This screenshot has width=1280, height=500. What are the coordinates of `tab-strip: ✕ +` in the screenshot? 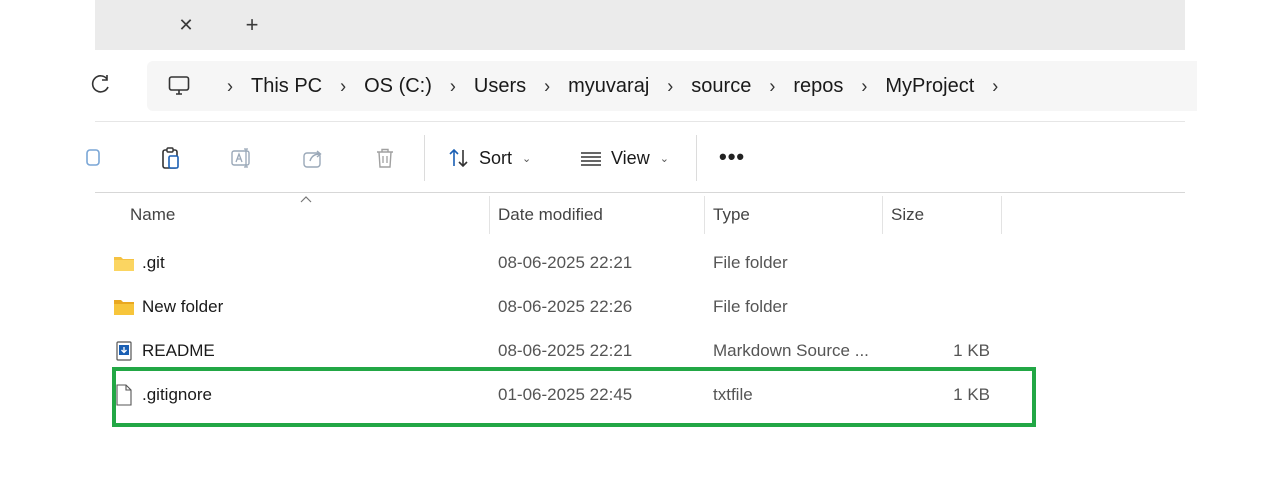 It's located at (640, 25).